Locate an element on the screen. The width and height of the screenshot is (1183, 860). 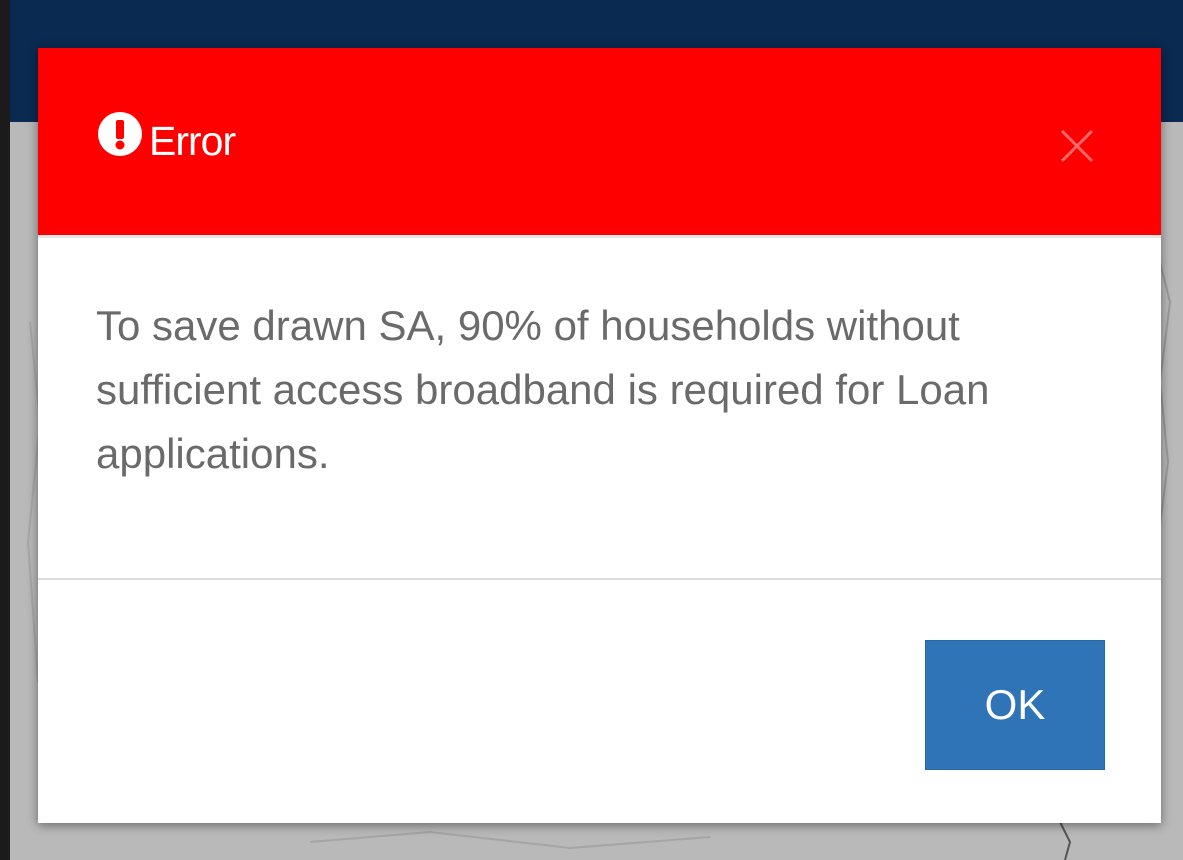
close-icon is located at coordinates (1077, 146).